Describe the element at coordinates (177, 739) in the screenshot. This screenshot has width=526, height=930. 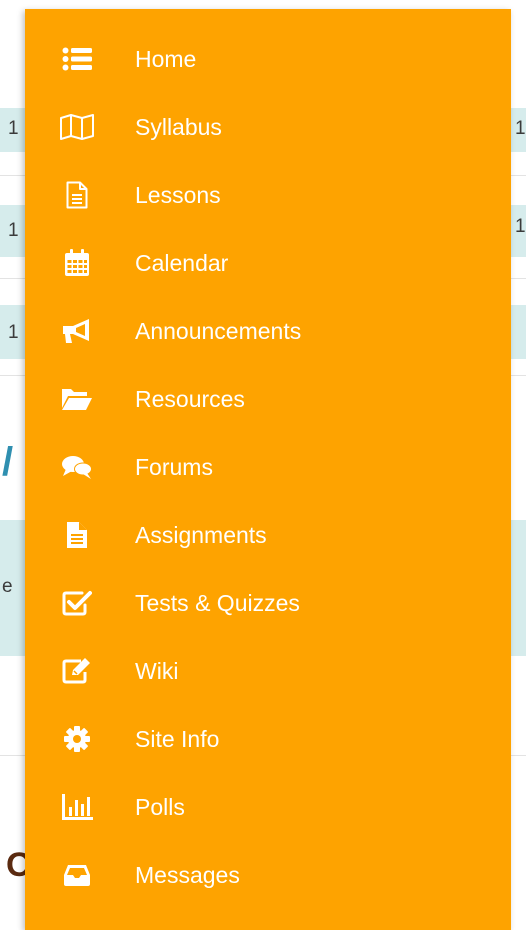
I see `menu-item-label: Site Info` at that location.